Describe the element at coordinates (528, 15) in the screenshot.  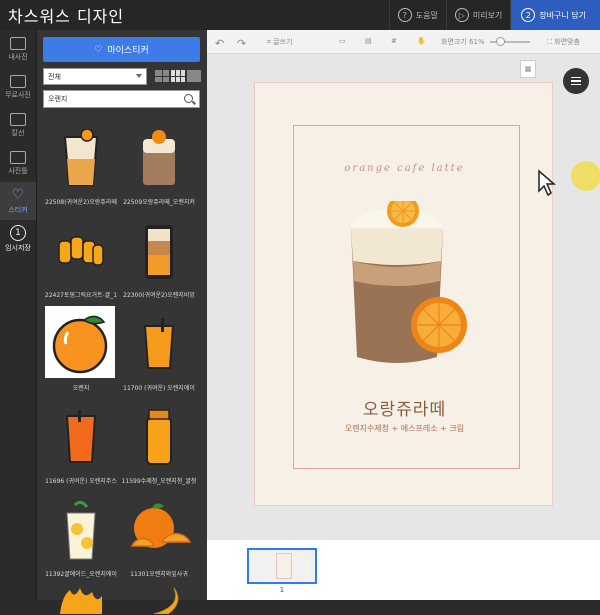
I see `cart-count-badge: 2` at that location.